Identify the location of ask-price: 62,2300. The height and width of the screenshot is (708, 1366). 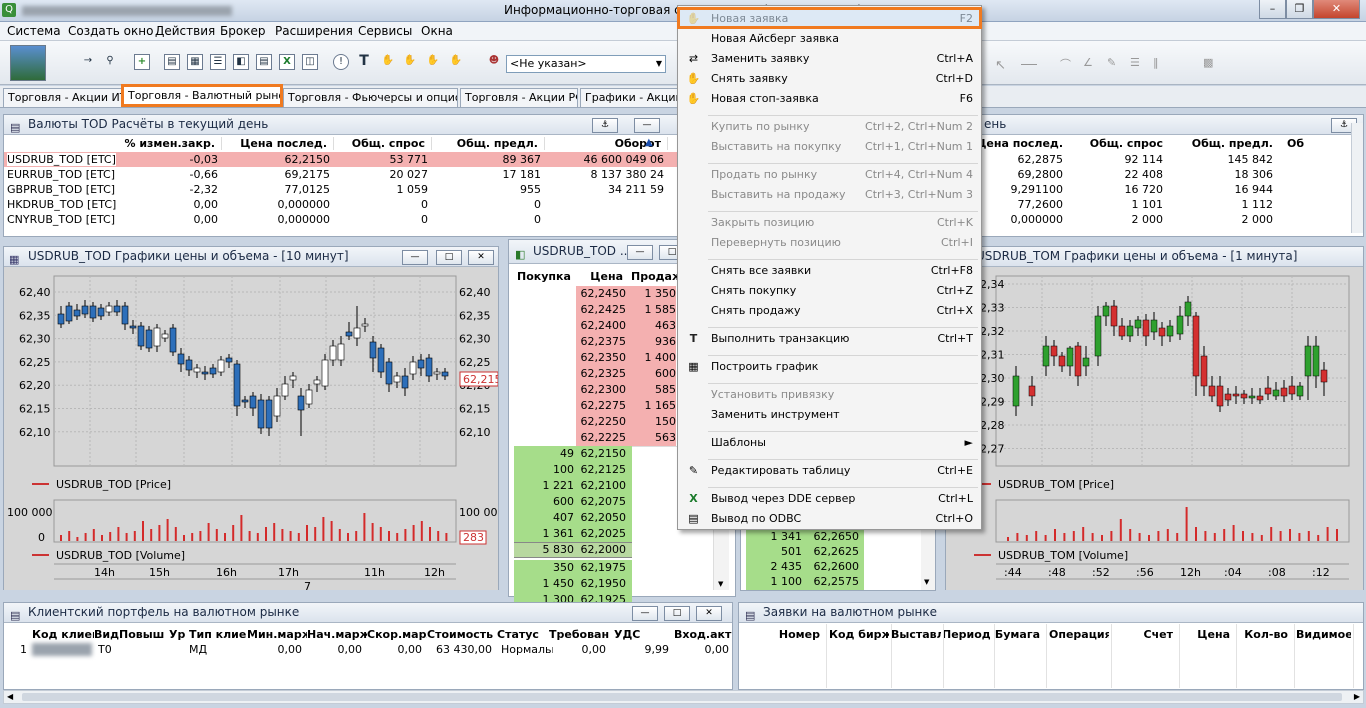
(601, 389).